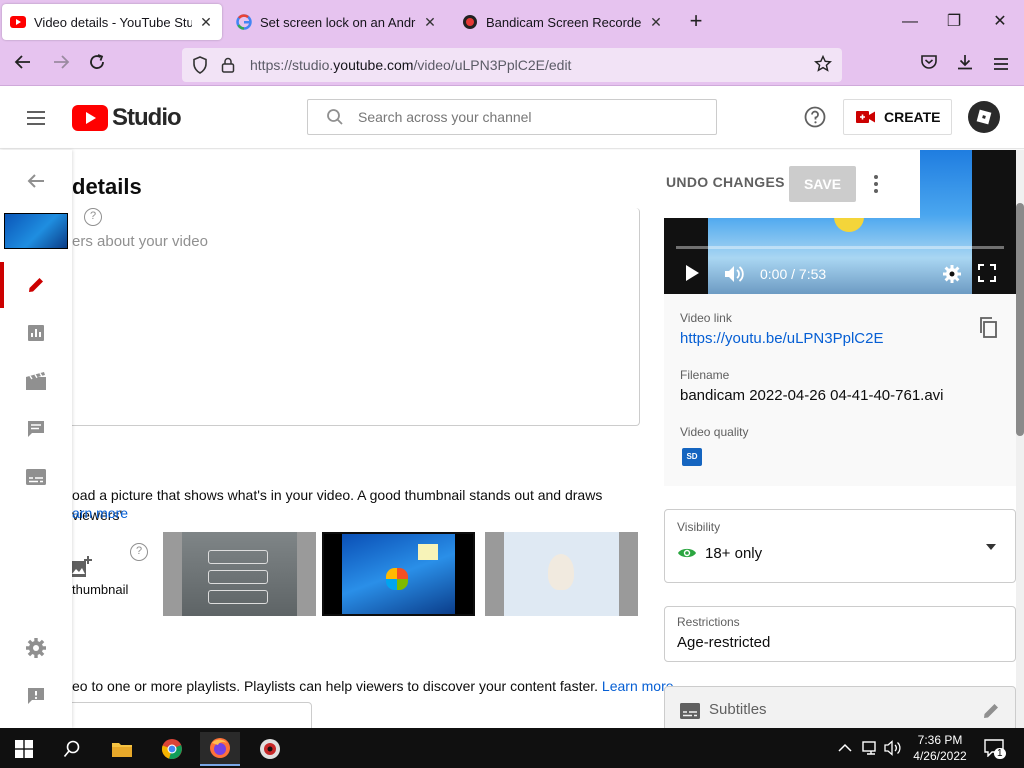 The width and height of the screenshot is (1024, 768). What do you see at coordinates (940, 756) in the screenshot?
I see `clock-date: 4/26/2022` at bounding box center [940, 756].